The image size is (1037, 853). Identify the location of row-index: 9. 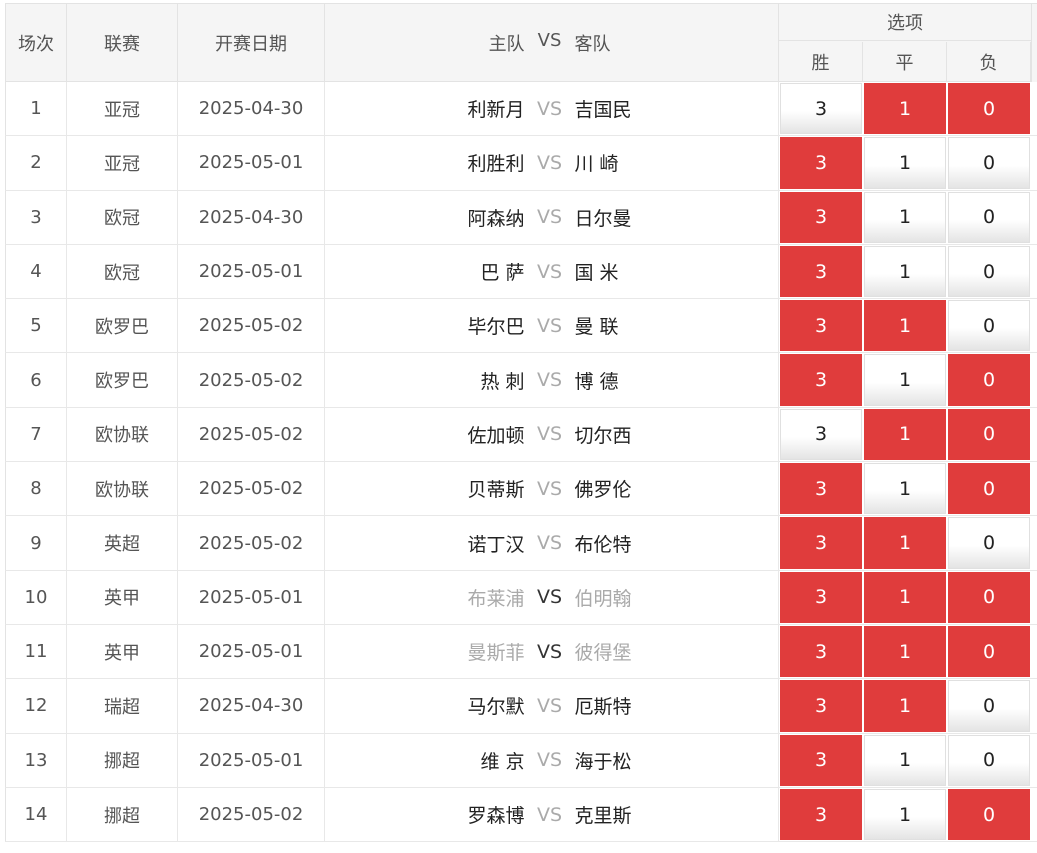
(36, 543).